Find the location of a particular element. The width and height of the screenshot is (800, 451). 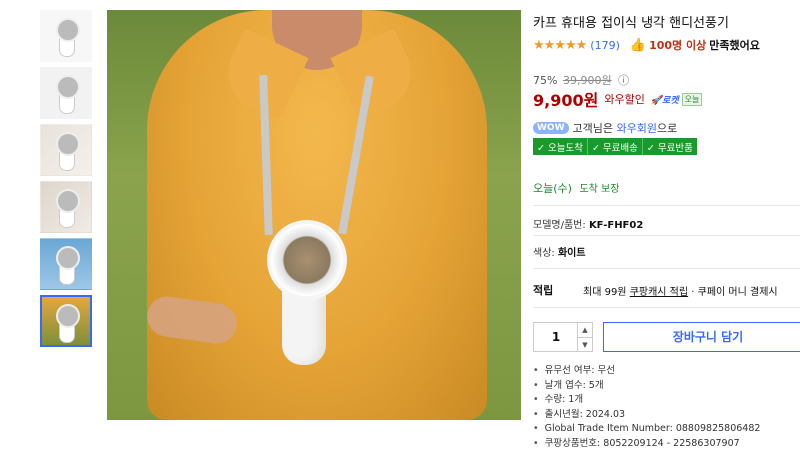

original-price: 39,900원 is located at coordinates (587, 80).